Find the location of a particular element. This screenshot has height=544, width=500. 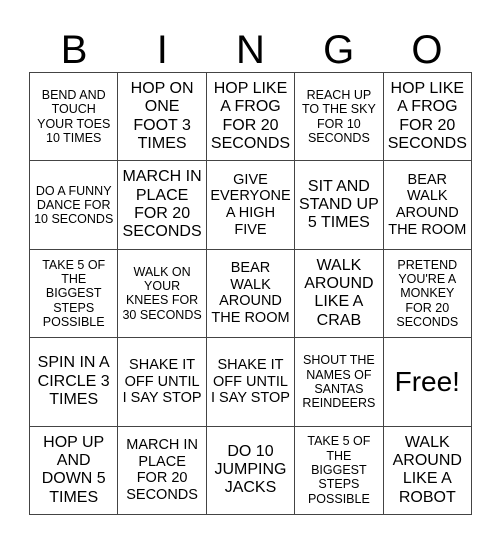

bingo-cell-i5: MARCH IN PLACE FOR 20 SECONDS is located at coordinates (162, 470).